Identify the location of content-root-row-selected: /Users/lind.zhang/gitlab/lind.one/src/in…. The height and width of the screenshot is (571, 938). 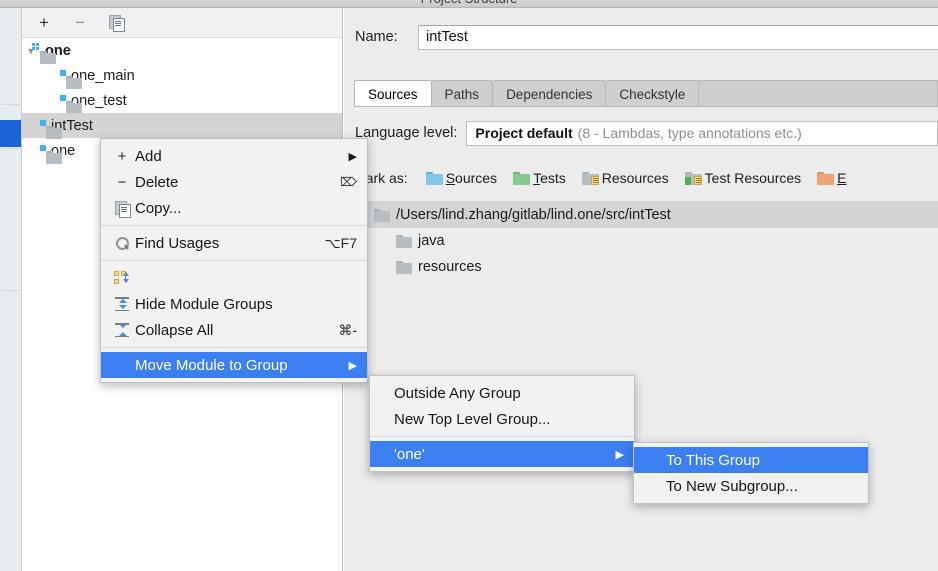
(646, 215).